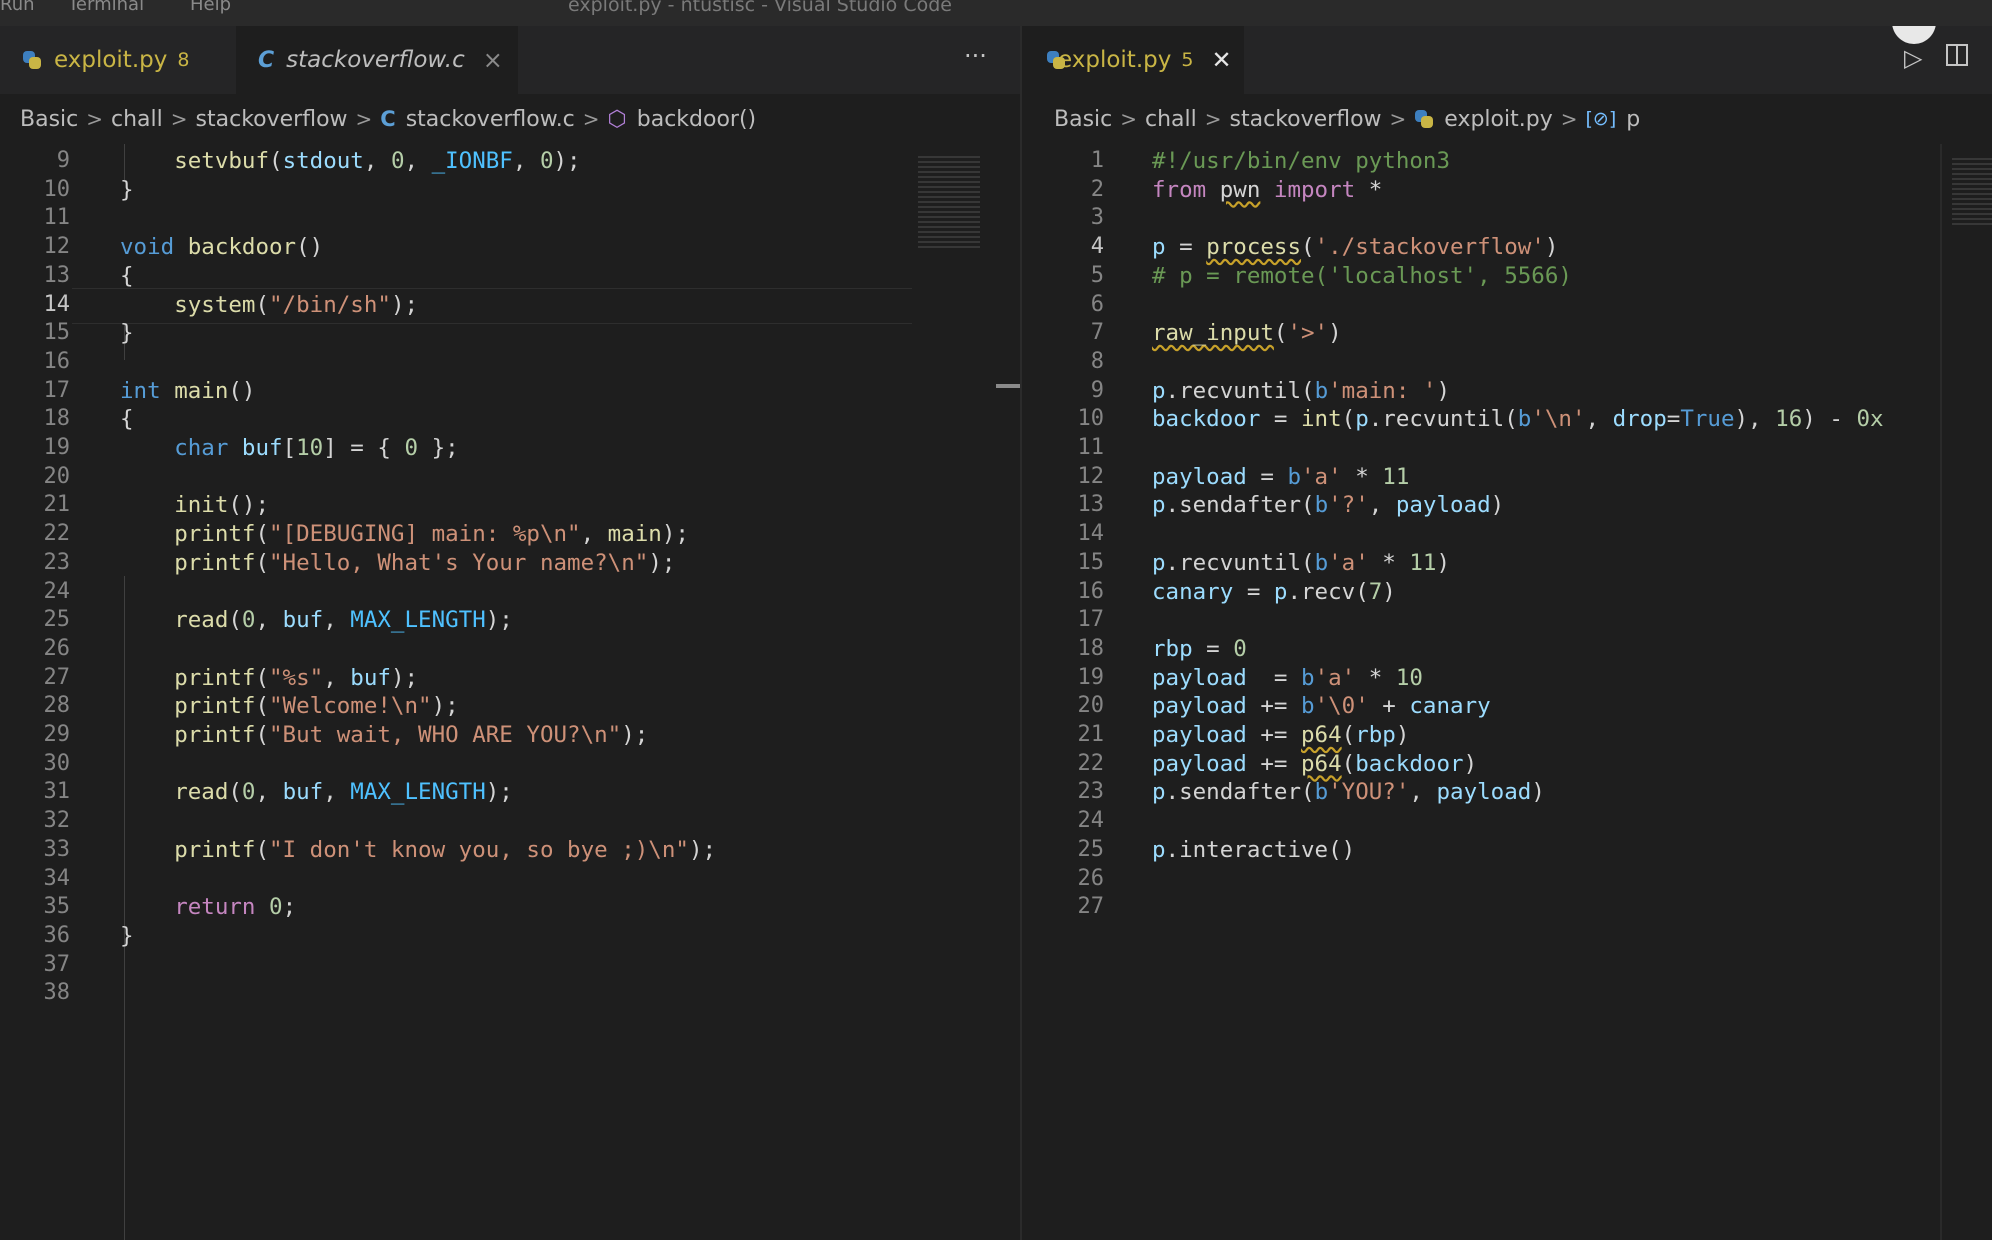 The image size is (1992, 1240). What do you see at coordinates (57, 964) in the screenshot?
I see `line-number: 37` at bounding box center [57, 964].